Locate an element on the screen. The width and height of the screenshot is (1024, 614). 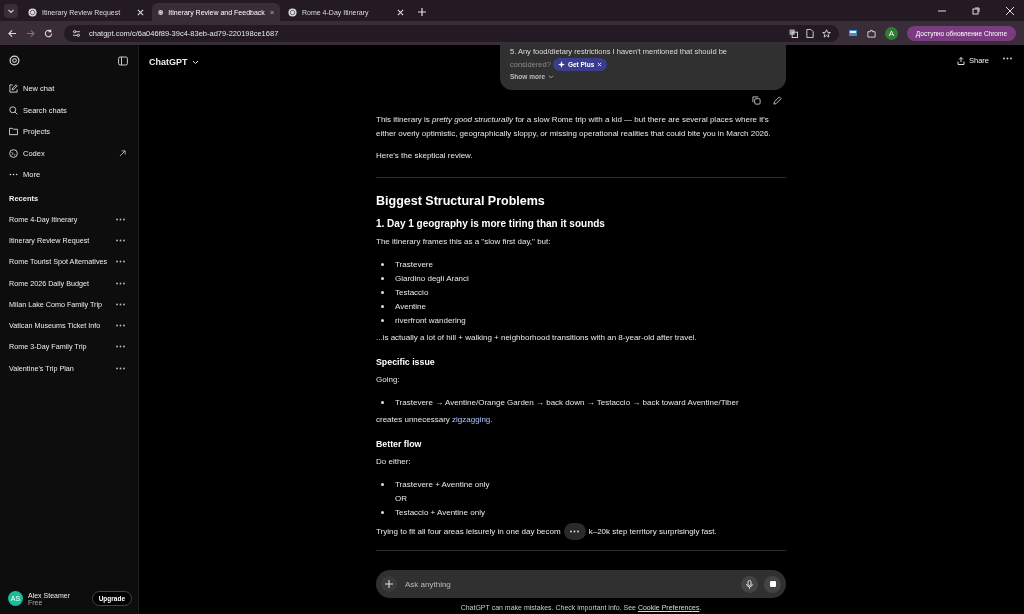
paragraph: creates unnecessary zigzagging. is located at coordinates (435, 420).